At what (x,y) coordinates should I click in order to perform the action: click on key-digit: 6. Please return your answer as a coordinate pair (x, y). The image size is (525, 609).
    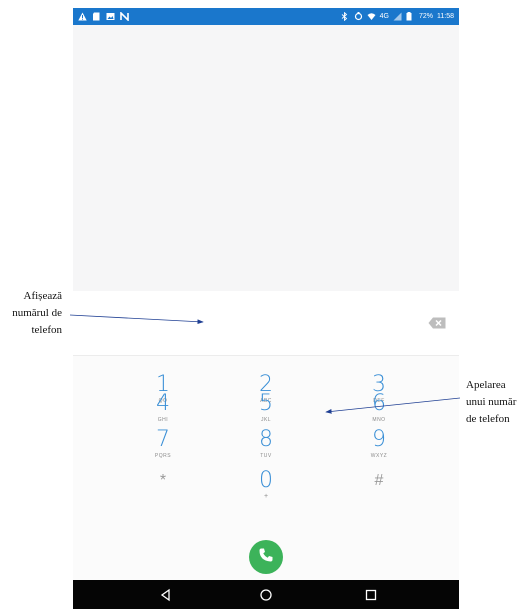
    Looking at the image, I should click on (379, 403).